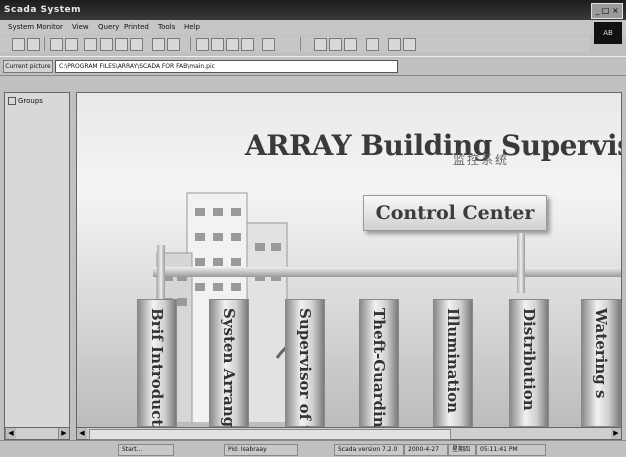  I want to click on title-bar: Scada System _ □ ×, so click(313, 10).